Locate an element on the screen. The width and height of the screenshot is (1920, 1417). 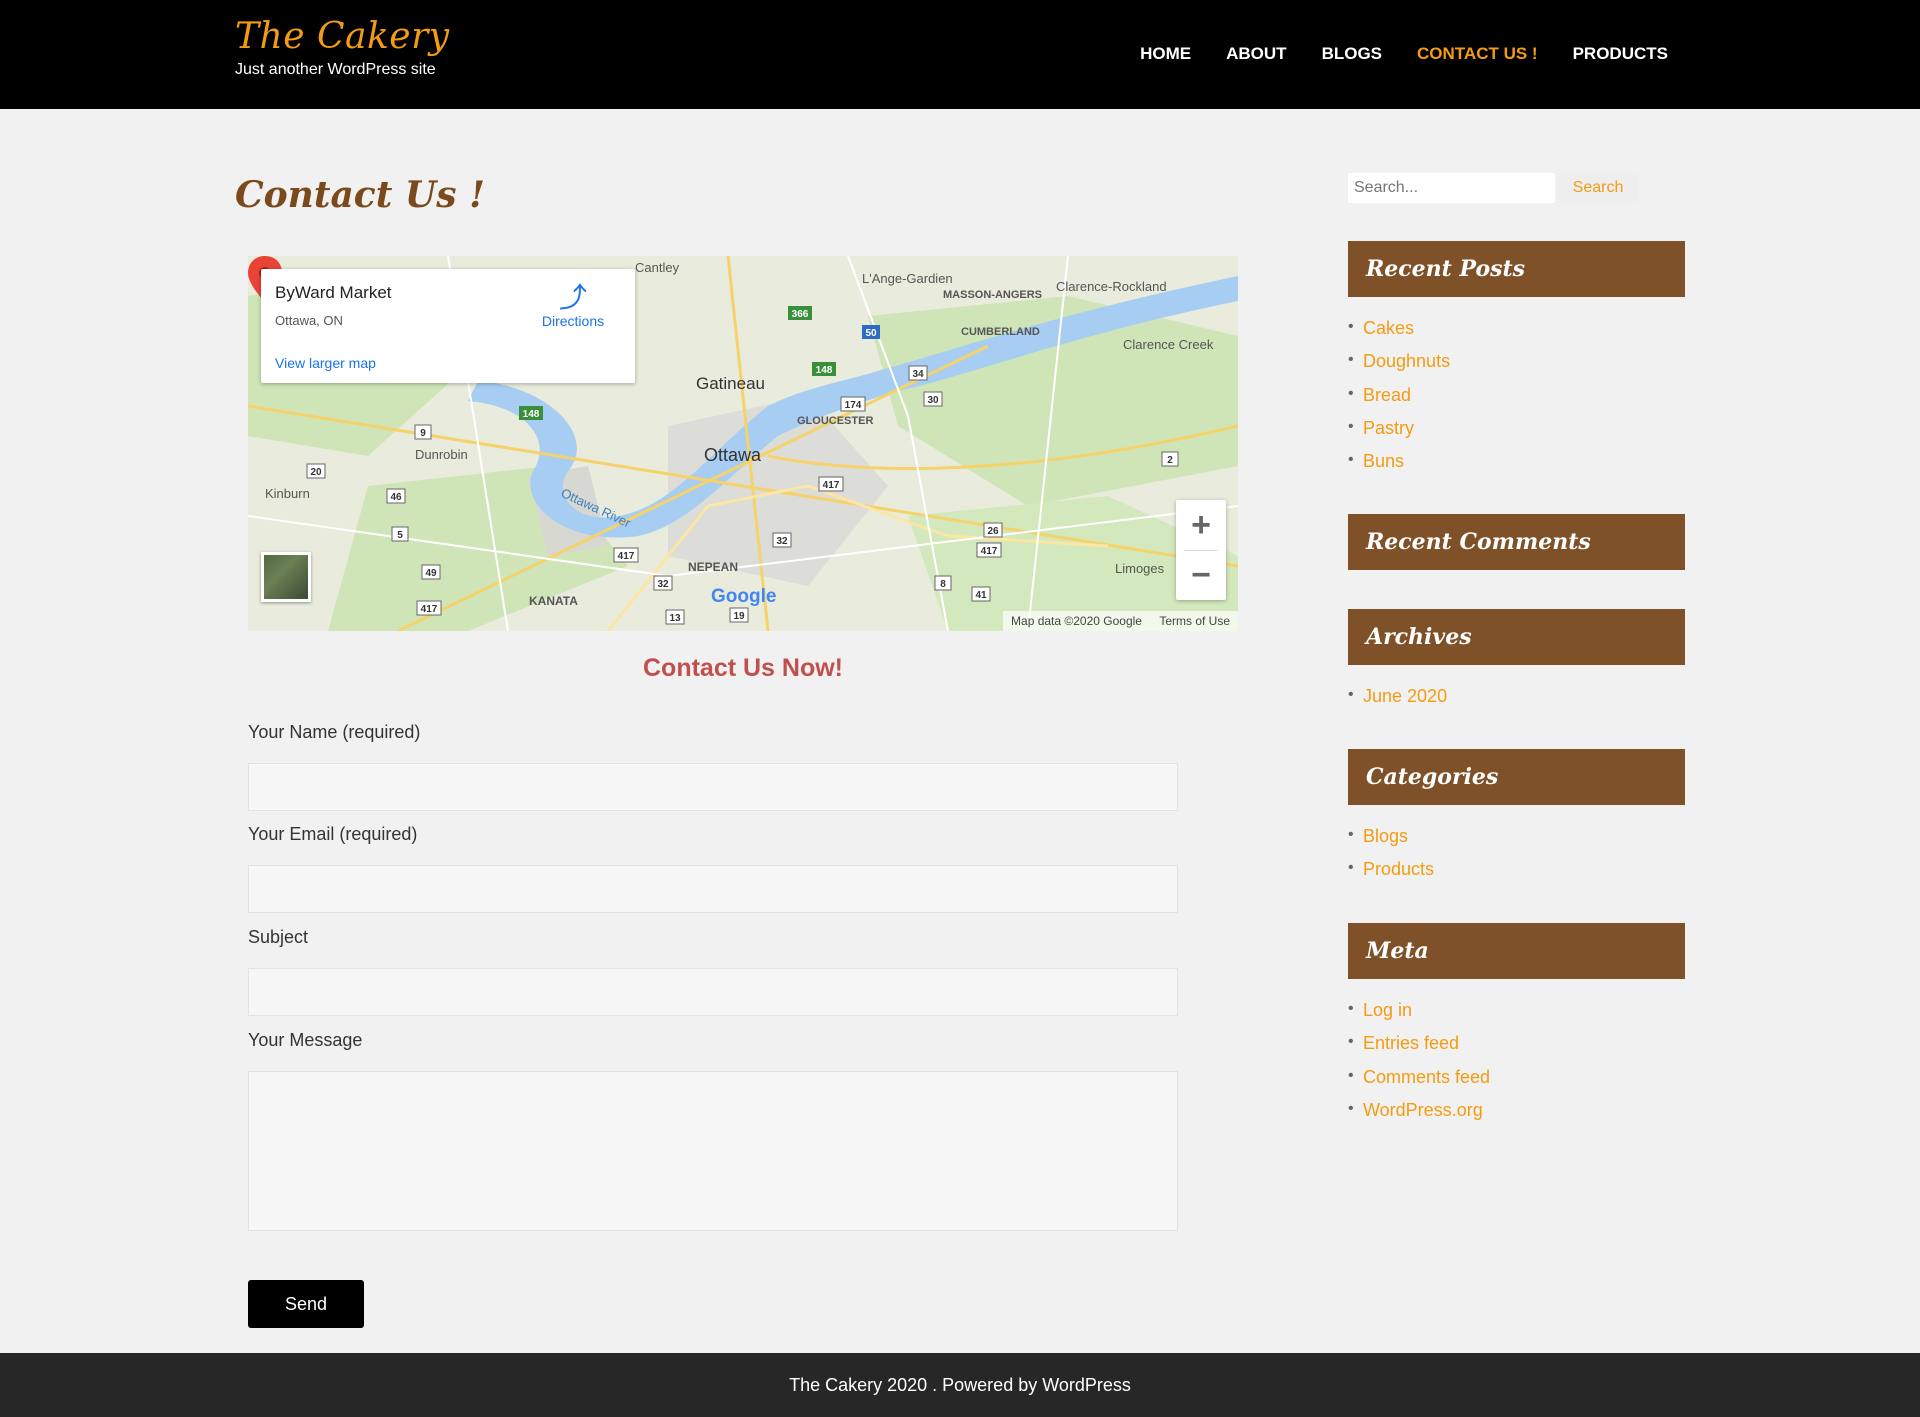
message-field is located at coordinates (713, 1151).